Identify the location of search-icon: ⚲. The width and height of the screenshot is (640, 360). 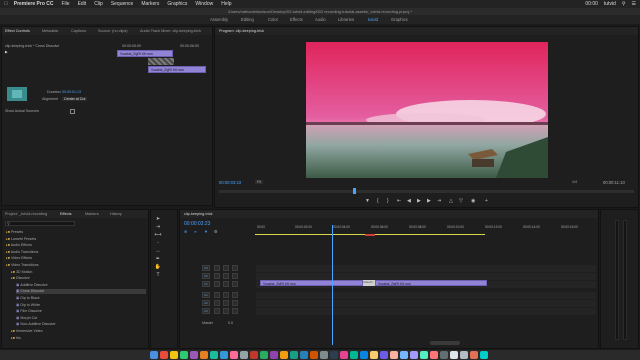
(624, 4).